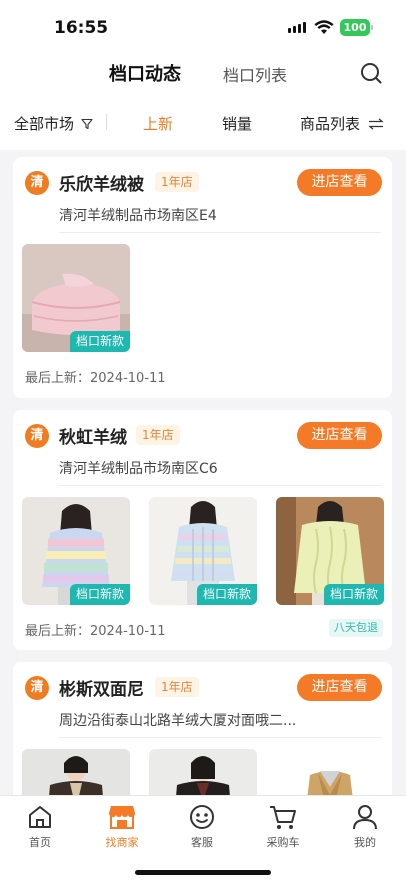 This screenshot has height=883, width=406. I want to click on nav-purchase-cart: 采购车, so click(283, 827).